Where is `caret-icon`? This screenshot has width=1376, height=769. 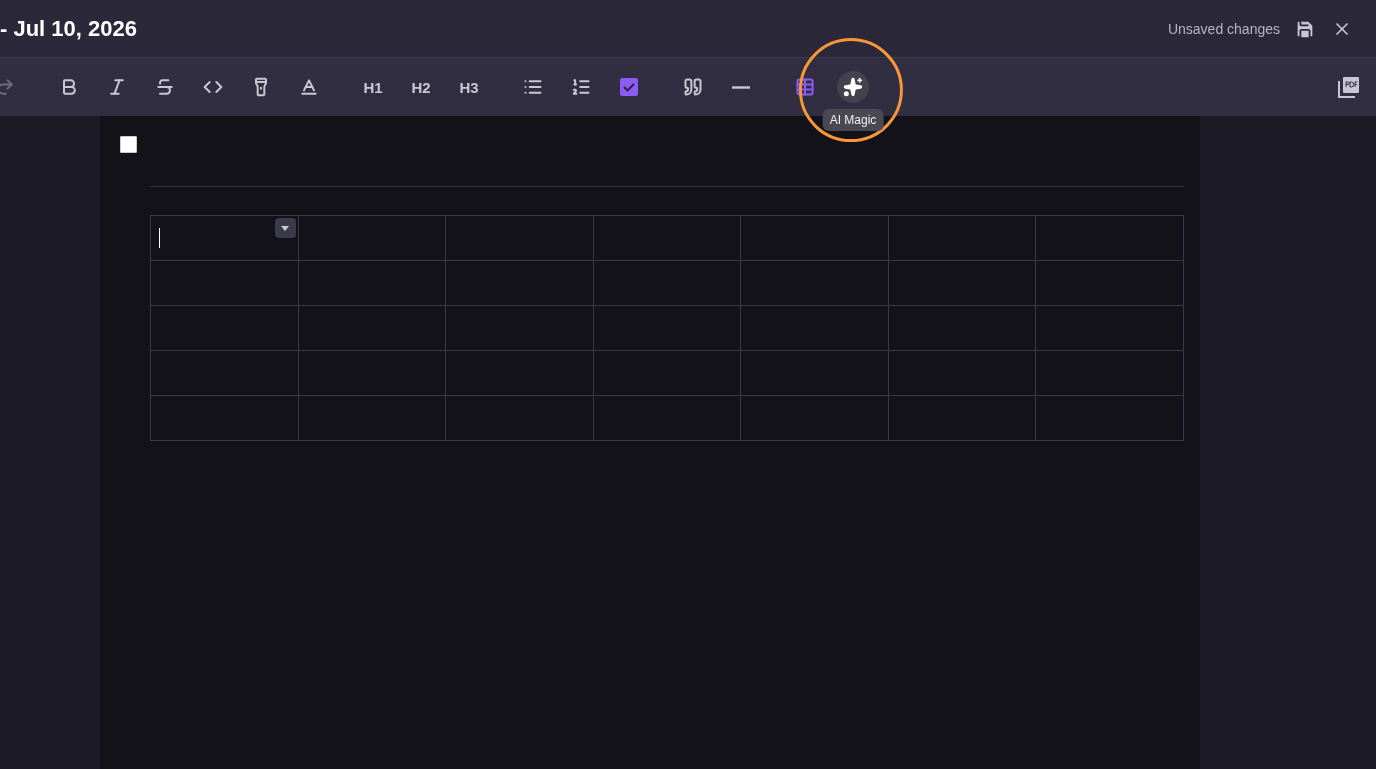 caret-icon is located at coordinates (285, 228).